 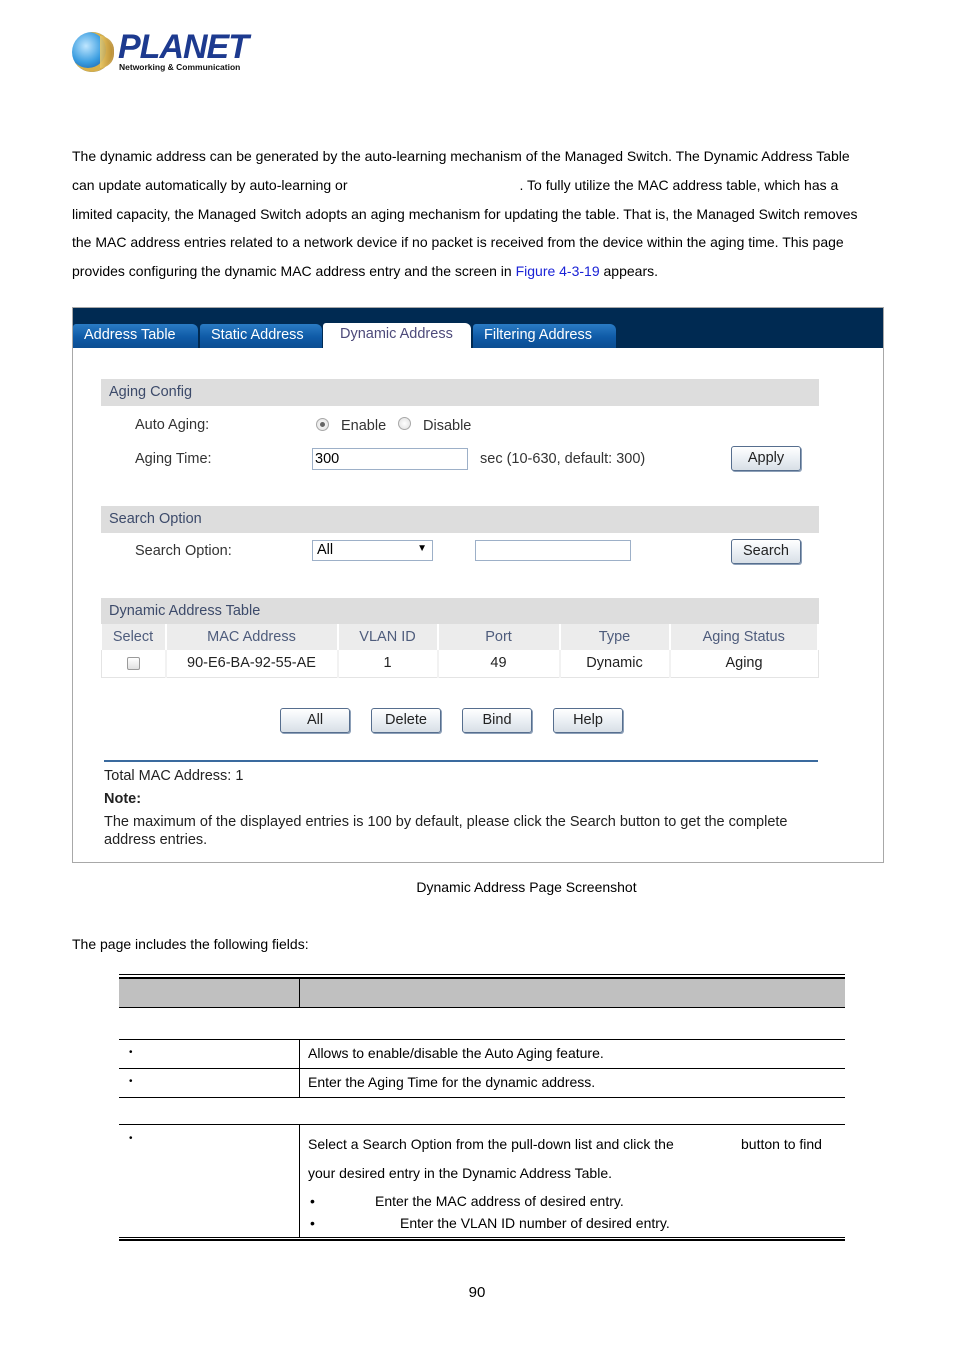 What do you see at coordinates (261, 336) in the screenshot?
I see `tab-static-address: Static Address` at bounding box center [261, 336].